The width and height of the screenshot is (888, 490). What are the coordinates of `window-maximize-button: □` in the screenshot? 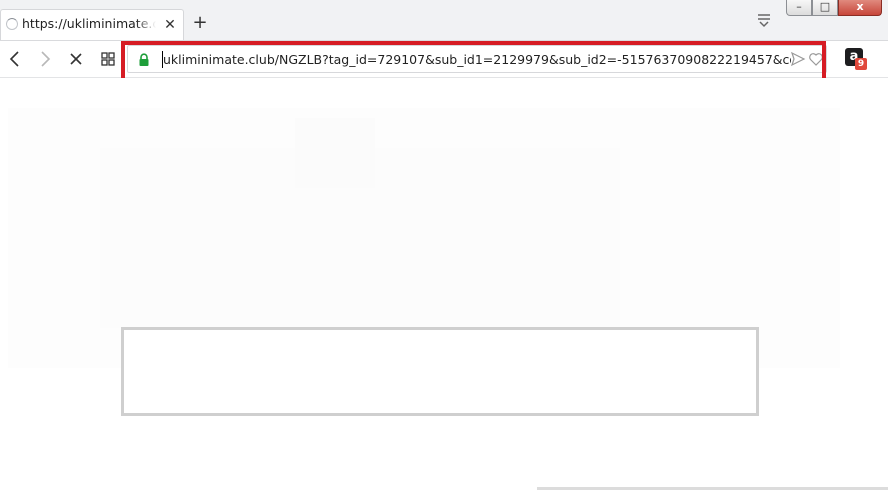 It's located at (825, 8).